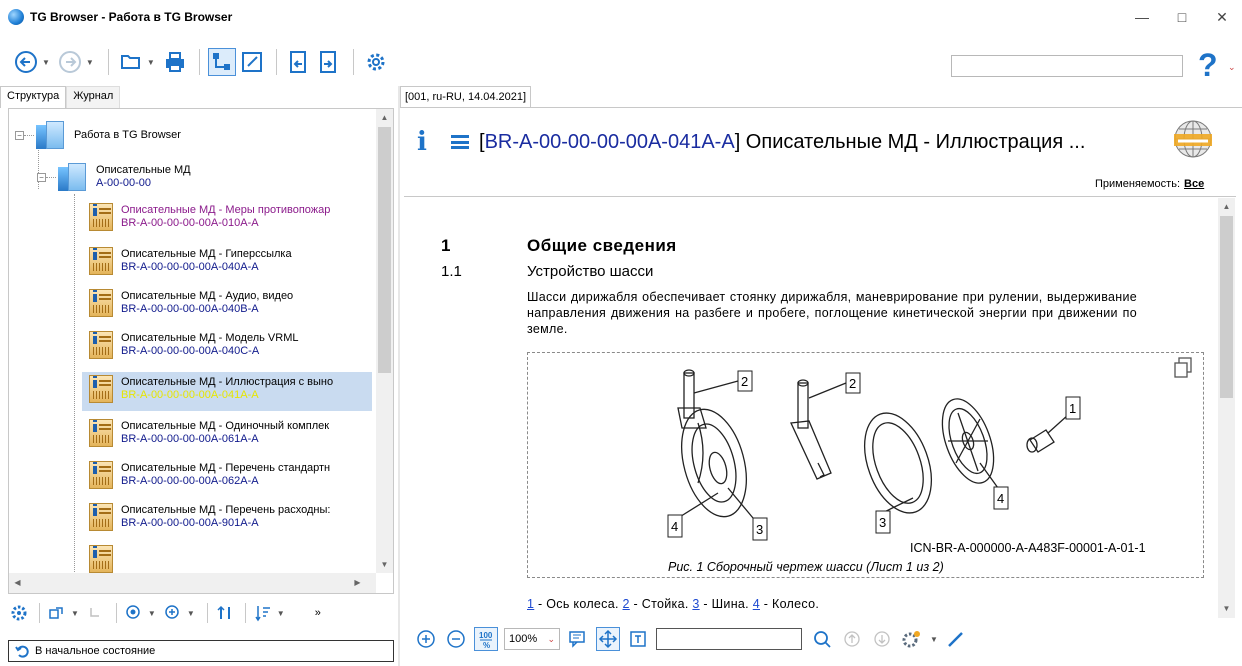 The image size is (1242, 666). I want to click on scroll-right-icon: ▶, so click(357, 582).